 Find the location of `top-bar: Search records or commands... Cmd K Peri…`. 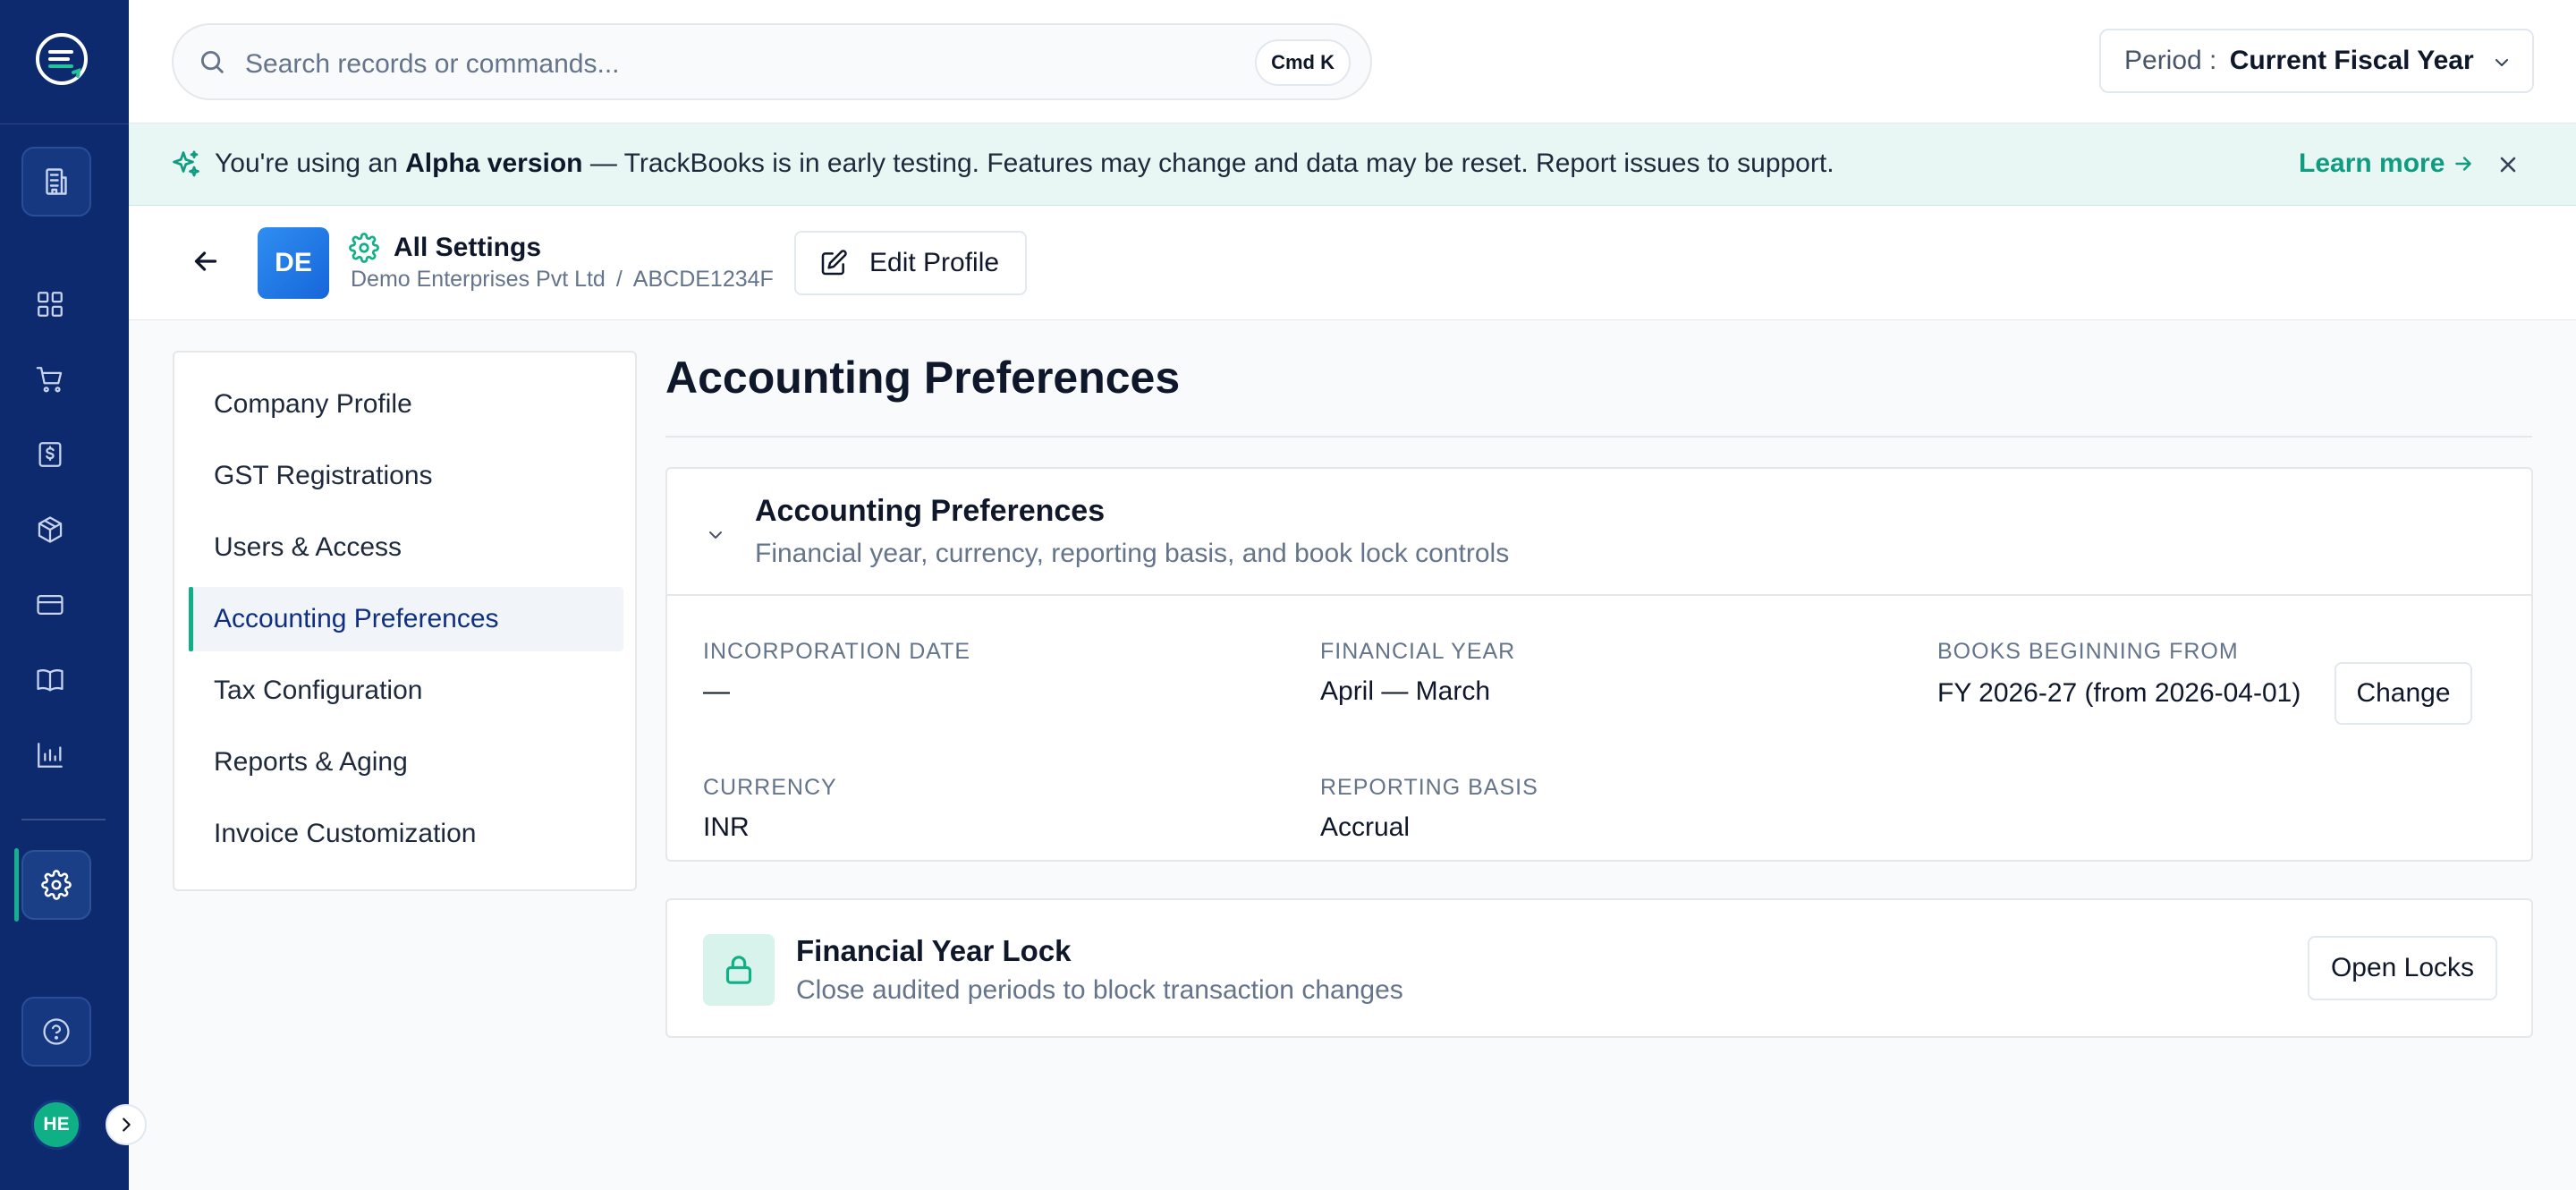

top-bar: Search records or commands... Cmd K Peri… is located at coordinates (1352, 61).